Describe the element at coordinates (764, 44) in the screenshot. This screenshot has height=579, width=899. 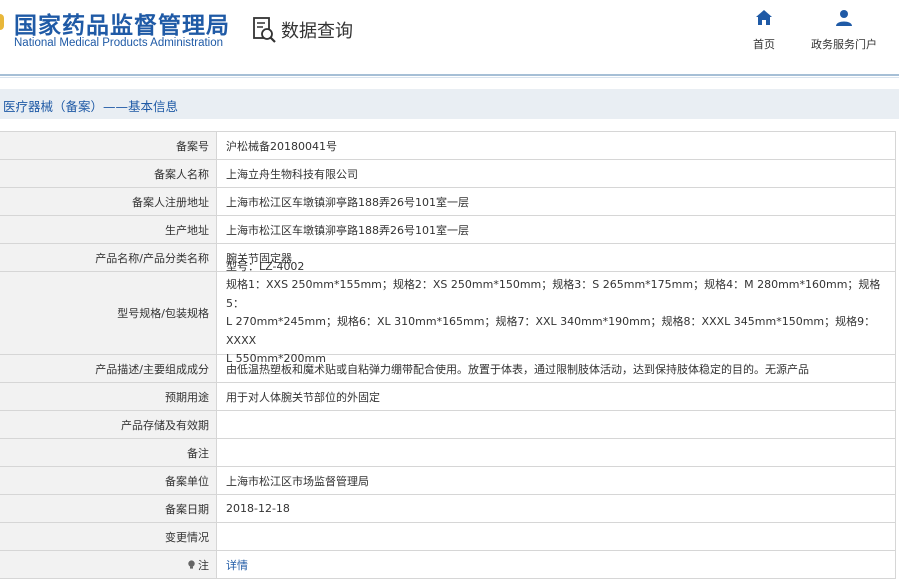
I see `nav-home-label: 首页` at that location.